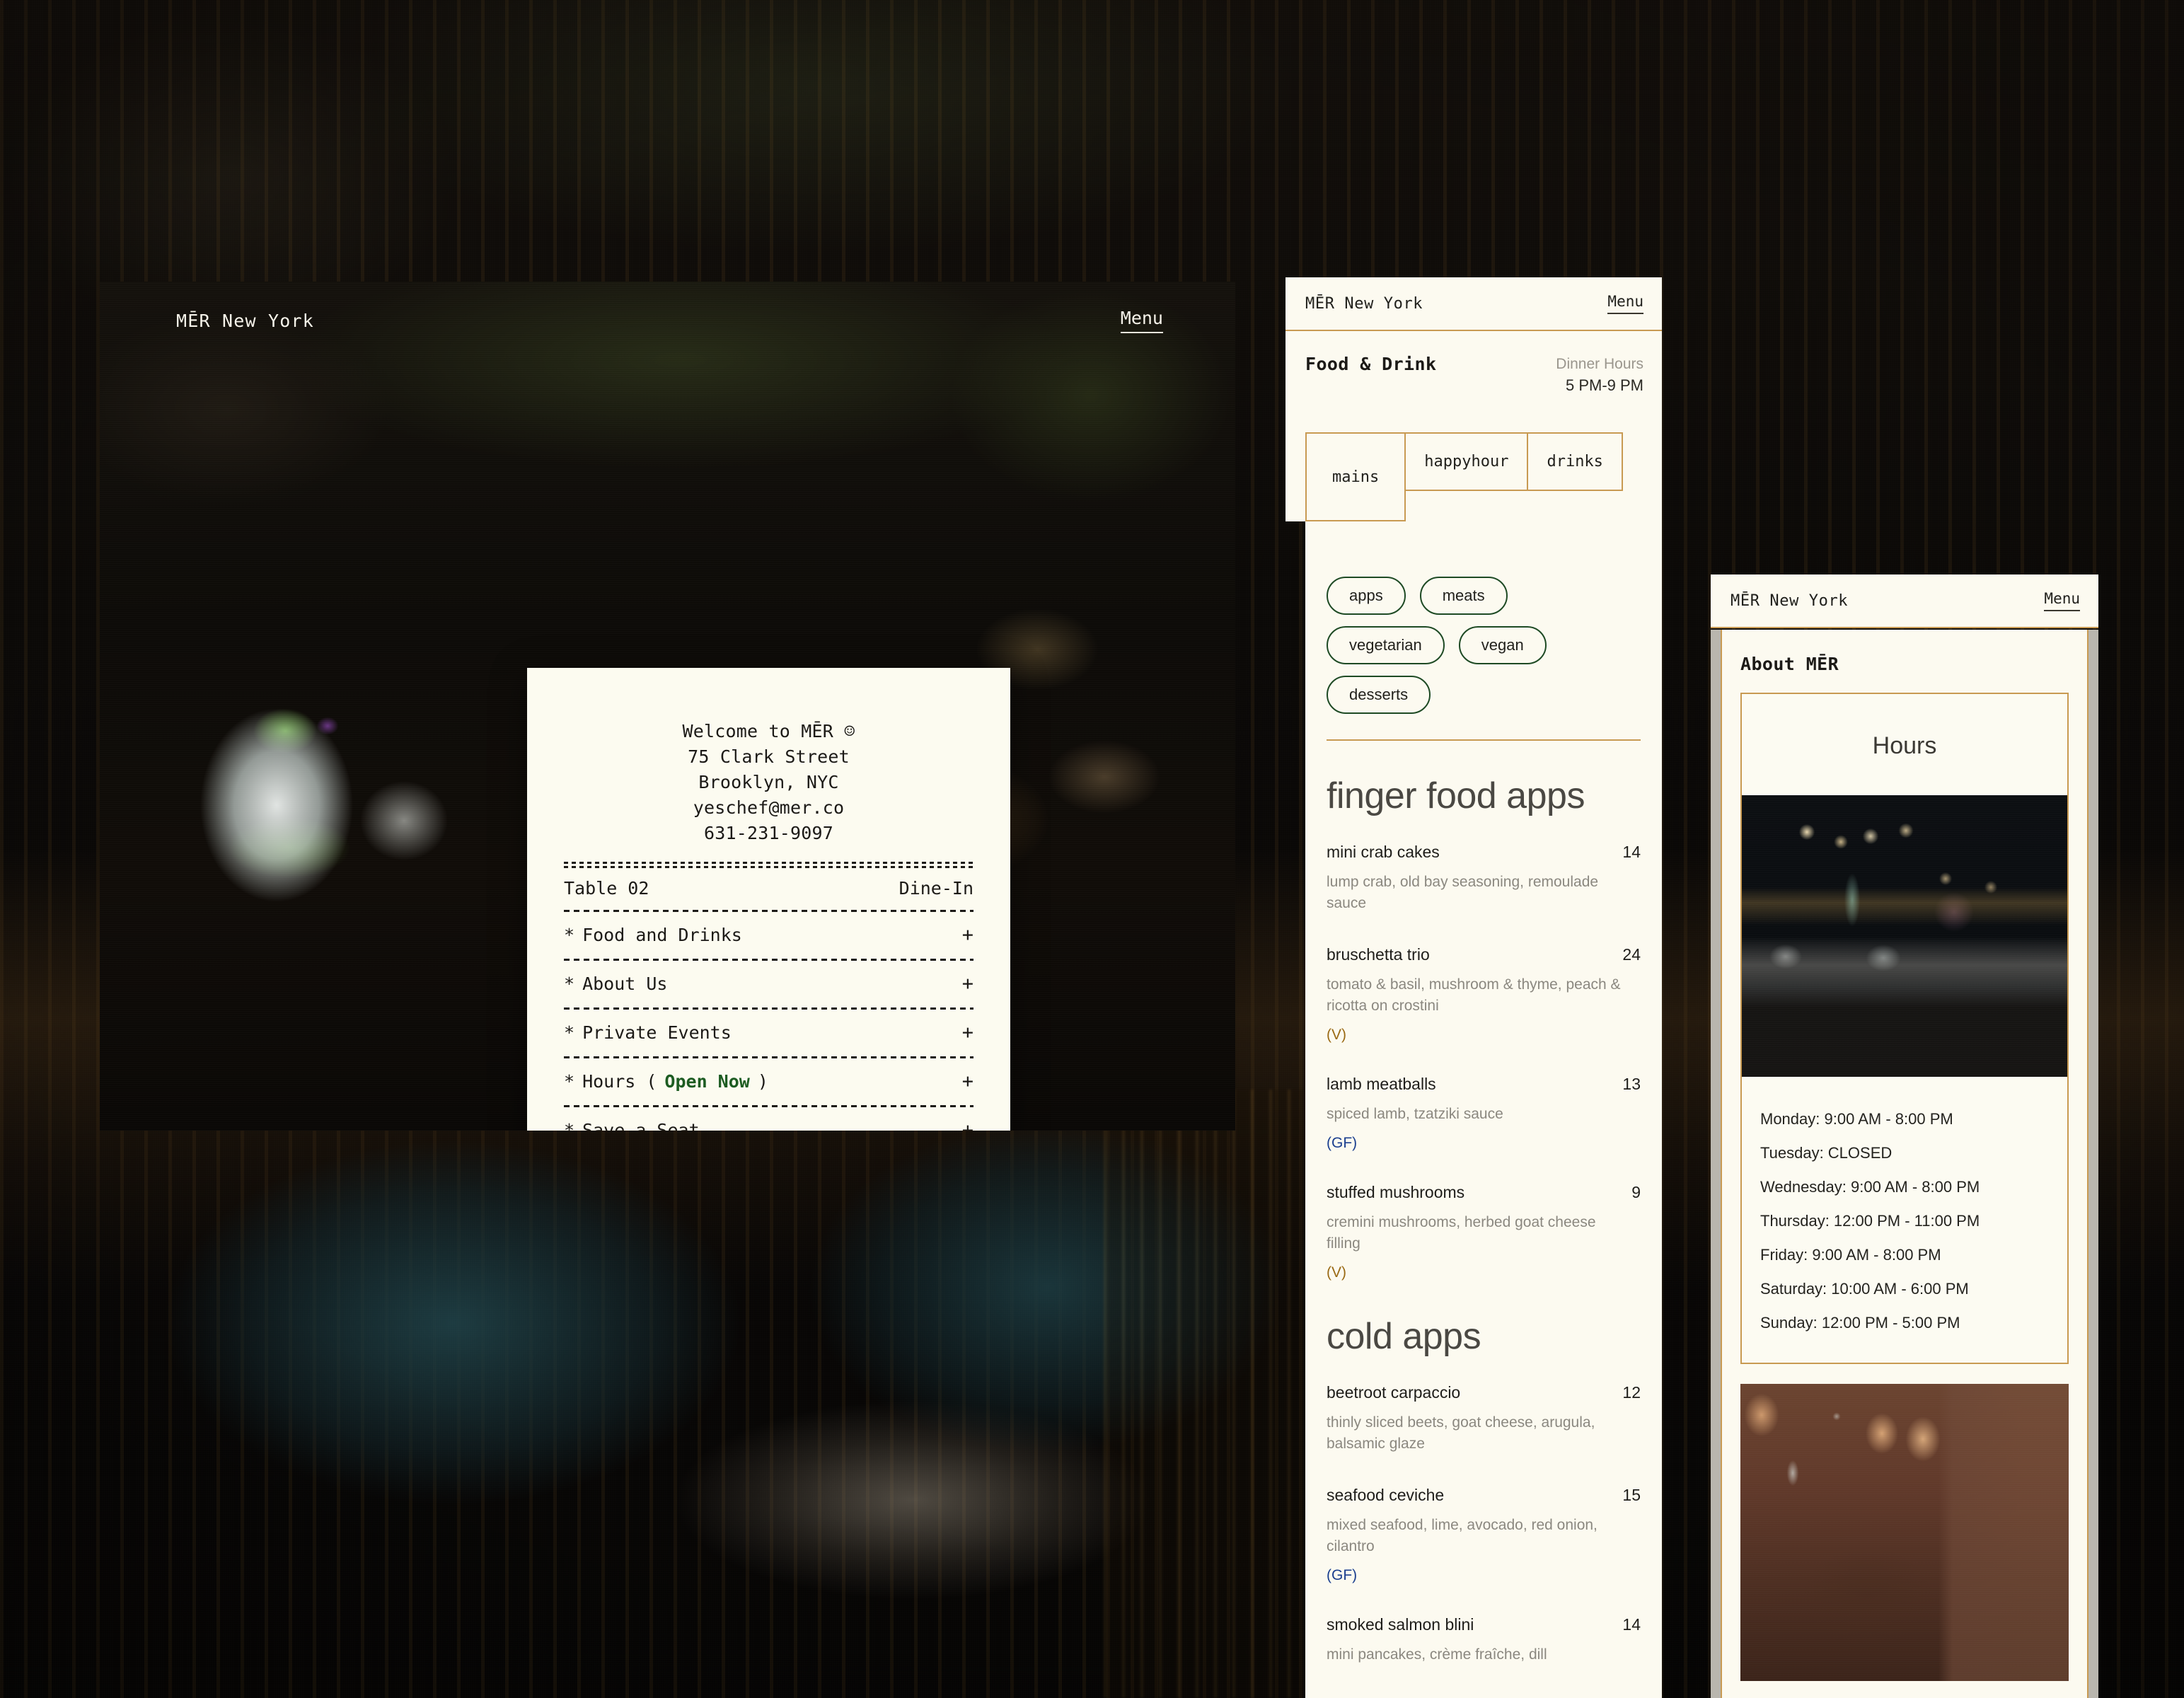  What do you see at coordinates (1864, 1289) in the screenshot?
I see `hours-row-saturday: Saturday: 10:00 AM - 6:00 PM` at bounding box center [1864, 1289].